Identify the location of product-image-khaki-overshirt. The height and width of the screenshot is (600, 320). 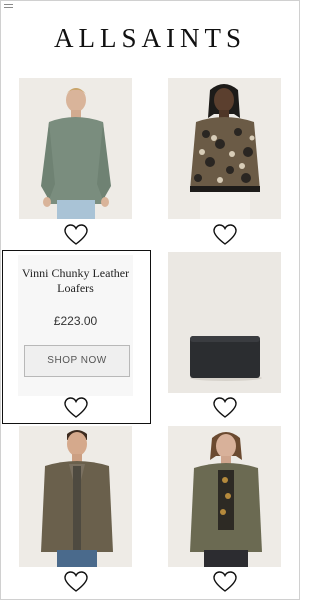
(224, 496).